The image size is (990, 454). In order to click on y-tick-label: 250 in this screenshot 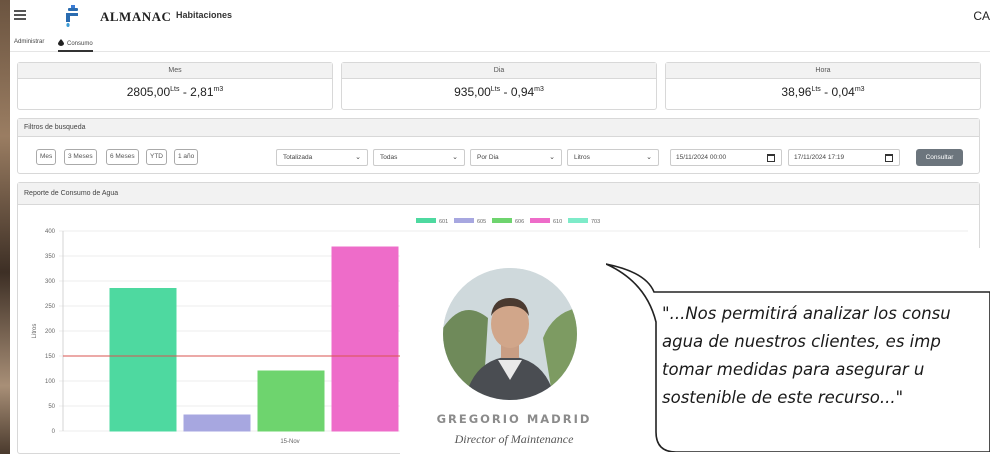, I will do `click(50, 307)`.